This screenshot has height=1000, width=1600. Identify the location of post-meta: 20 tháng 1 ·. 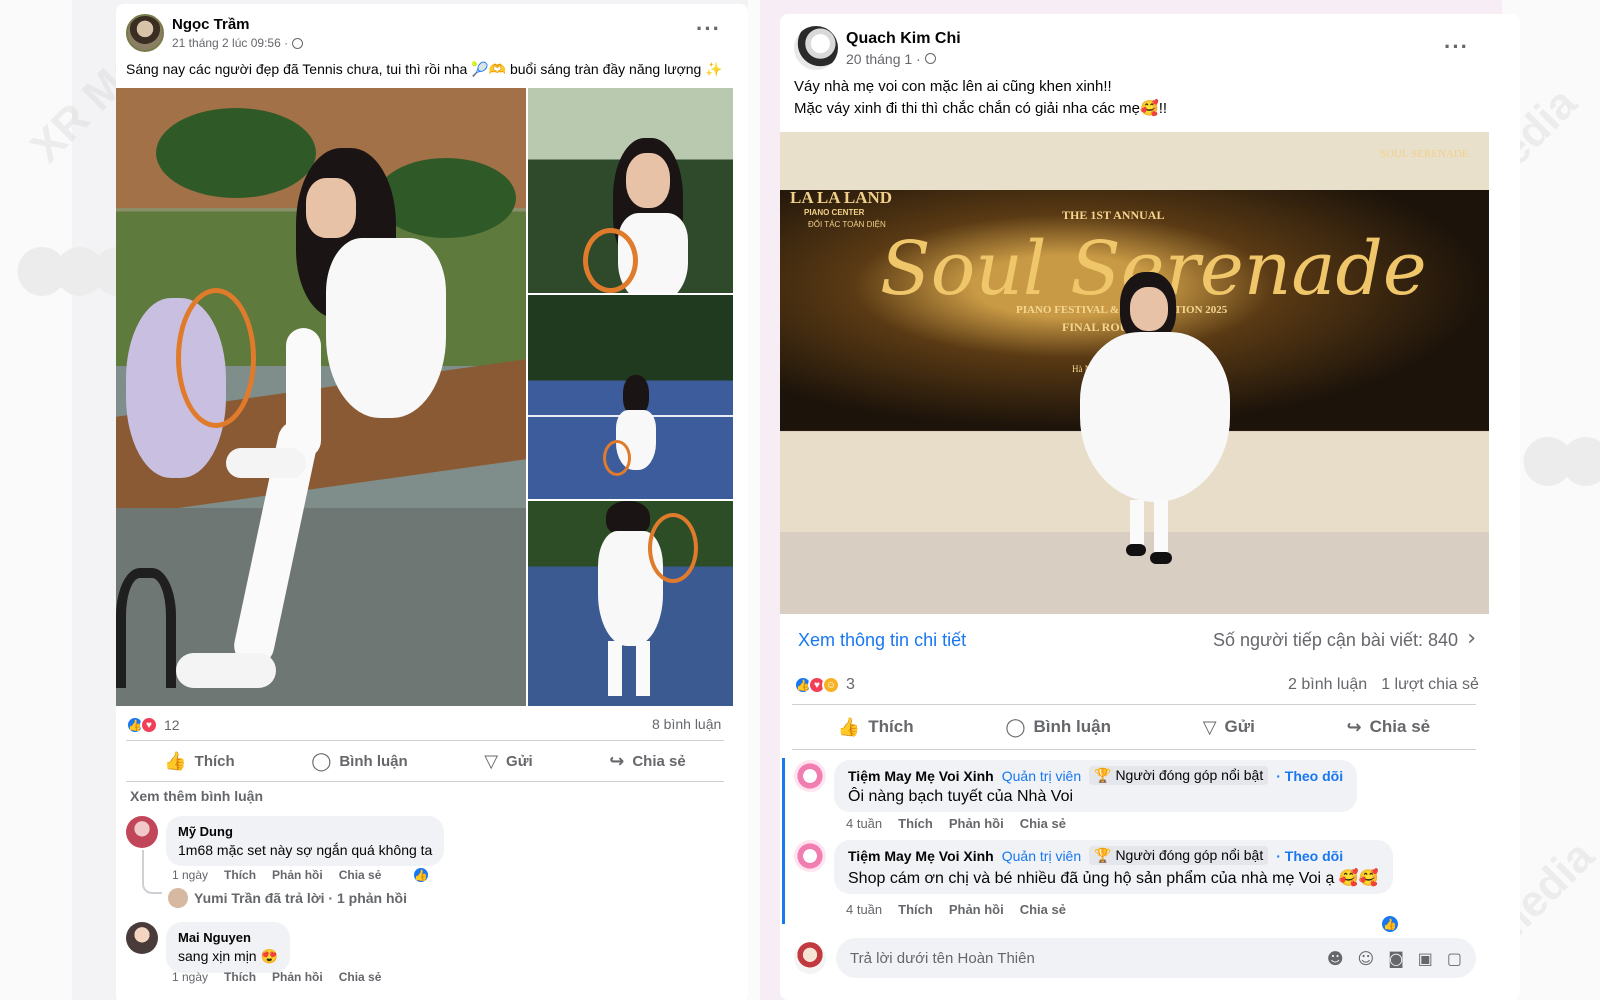
(903, 59).